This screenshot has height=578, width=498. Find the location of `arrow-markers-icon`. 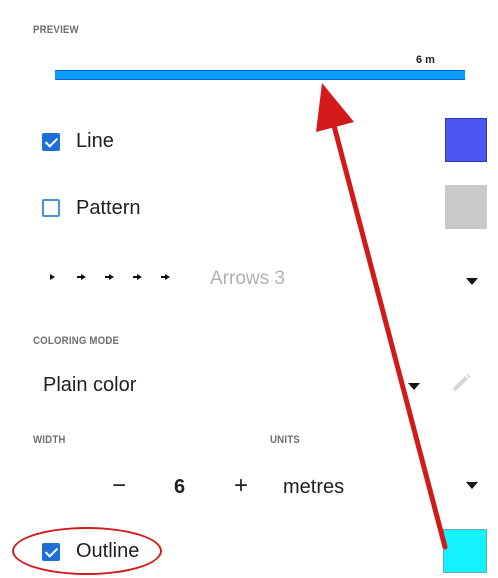

arrow-markers-icon is located at coordinates (110, 277).